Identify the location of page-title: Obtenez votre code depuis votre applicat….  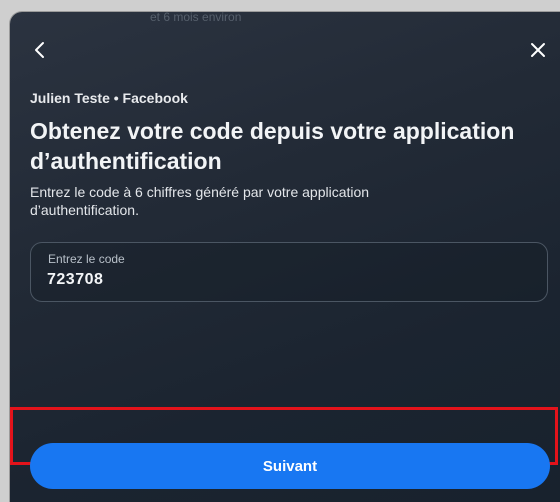
(272, 146).